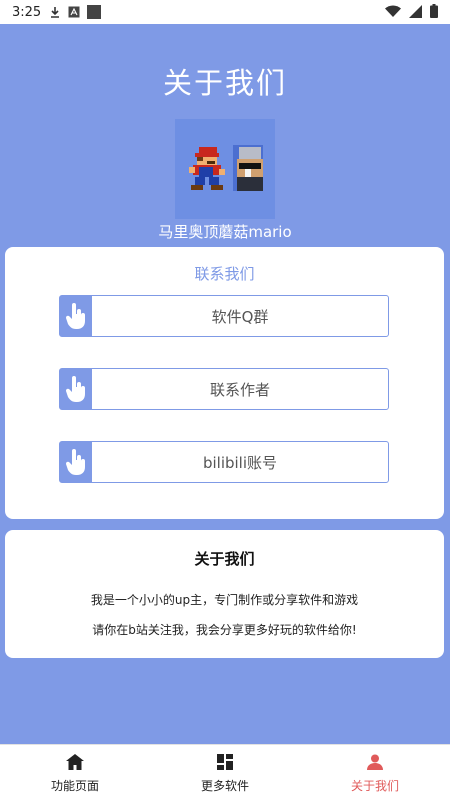  I want to click on grid-icon, so click(225, 762).